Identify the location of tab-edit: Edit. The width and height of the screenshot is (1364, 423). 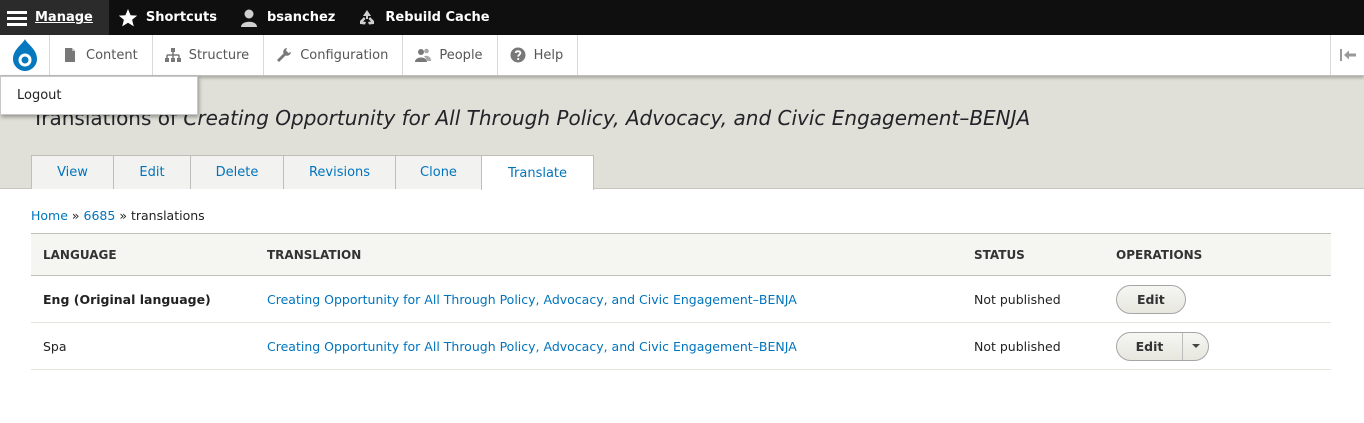
(152, 172).